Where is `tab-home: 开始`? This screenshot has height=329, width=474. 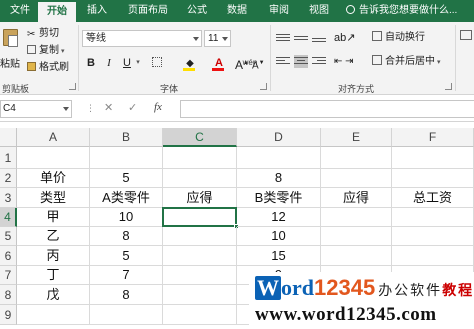 tab-home: 开始 is located at coordinates (57, 12).